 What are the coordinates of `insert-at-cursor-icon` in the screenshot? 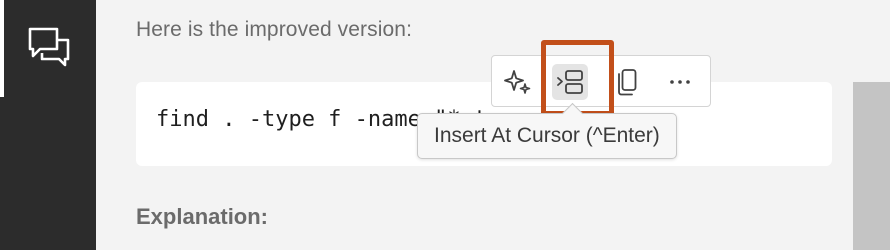 It's located at (570, 82).